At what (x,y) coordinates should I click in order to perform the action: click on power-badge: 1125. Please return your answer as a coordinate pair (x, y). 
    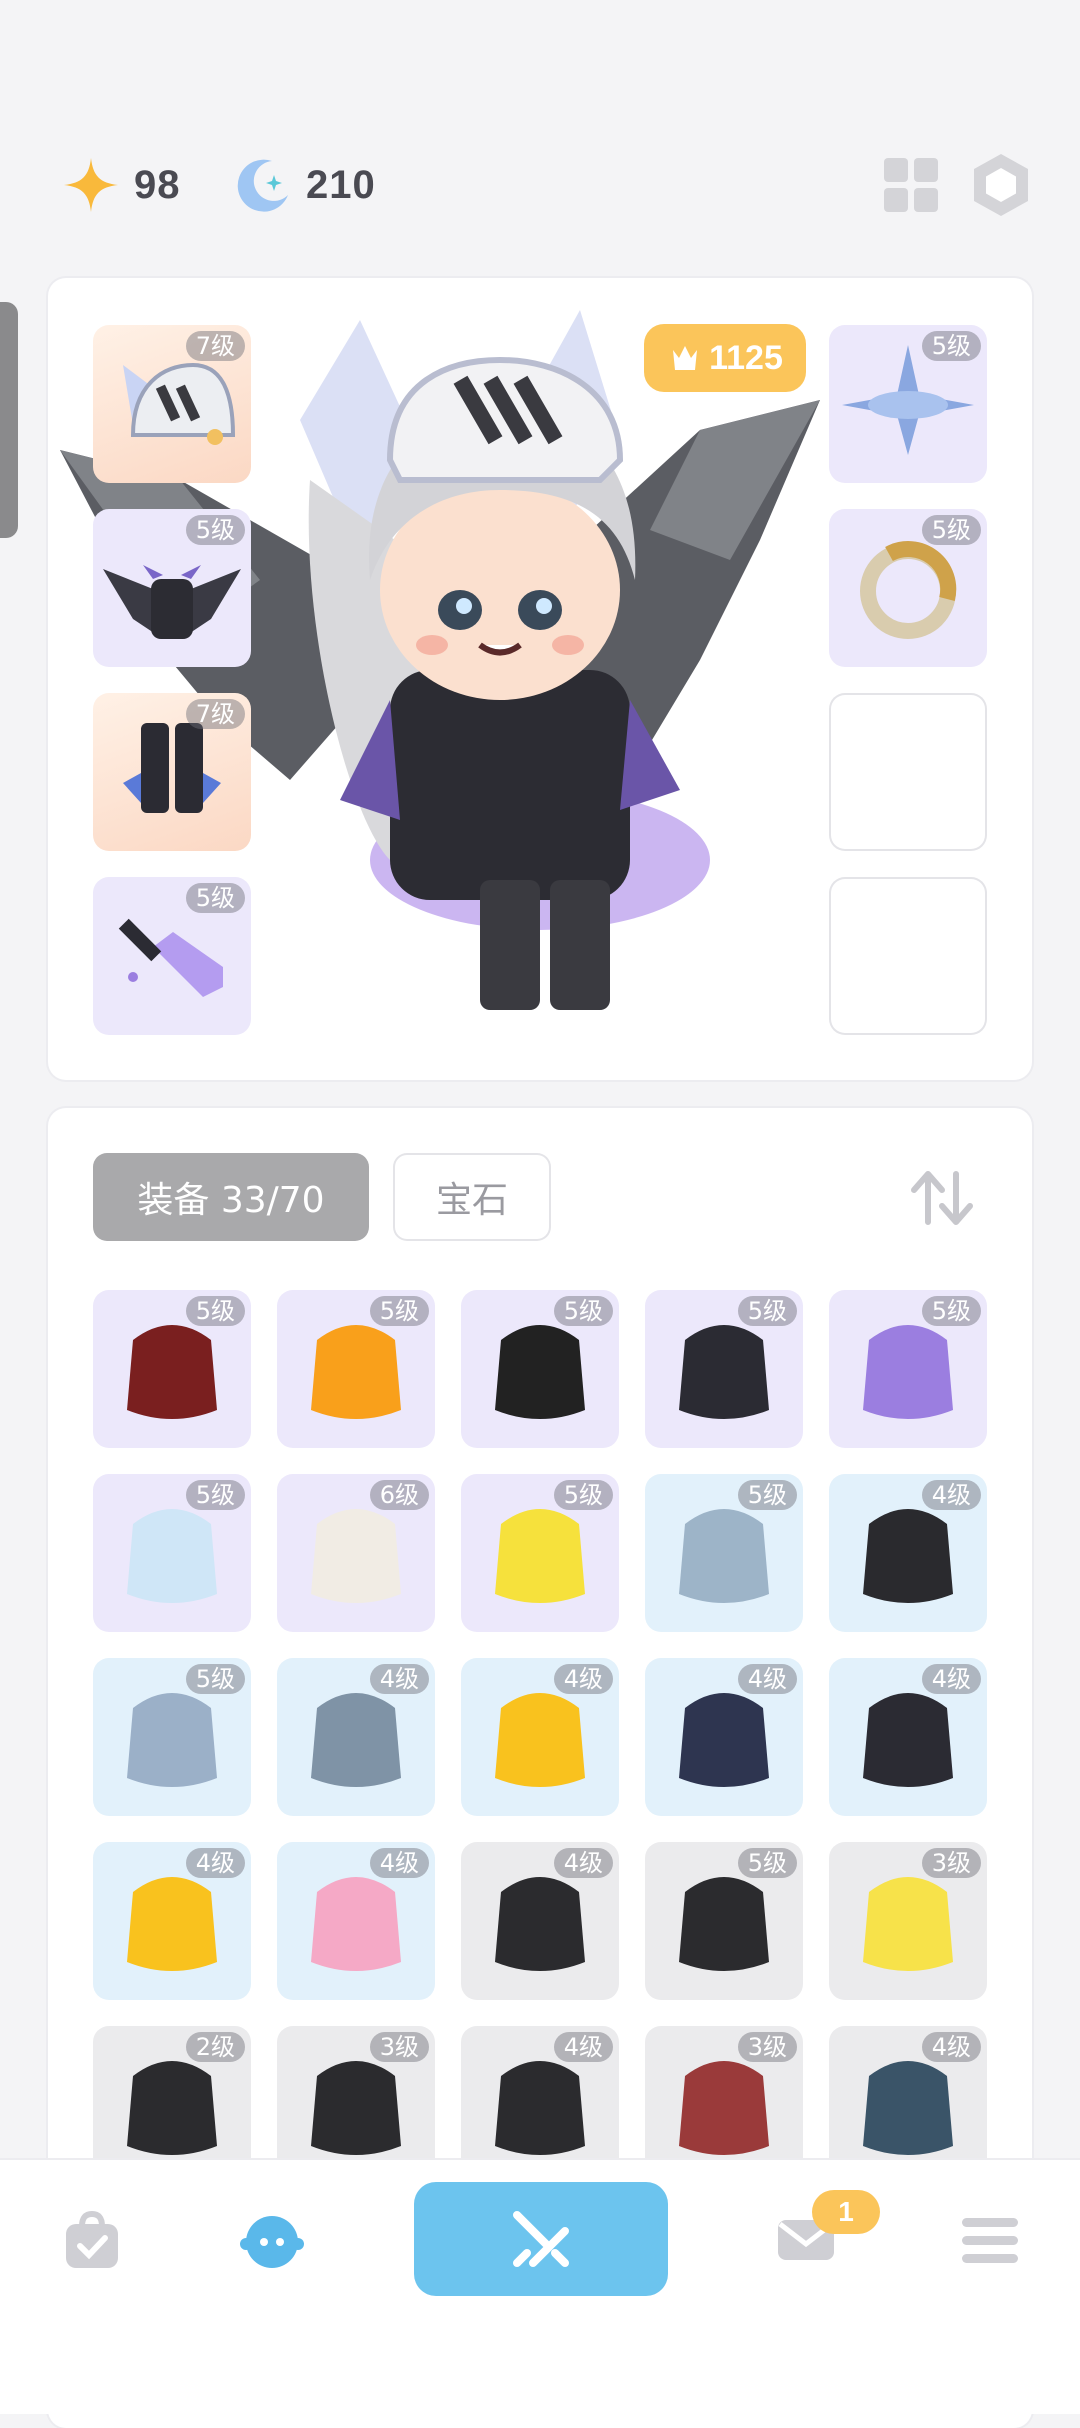
    Looking at the image, I should click on (725, 358).